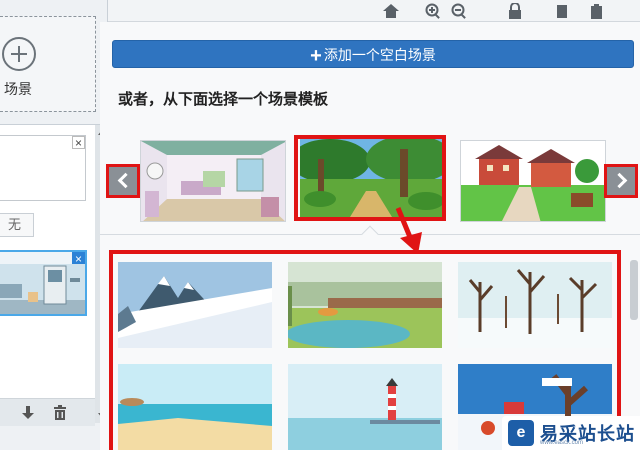 Image resolution: width=640 pixels, height=450 pixels. What do you see at coordinates (42, 289) in the screenshot?
I see `hospital-room-image` at bounding box center [42, 289].